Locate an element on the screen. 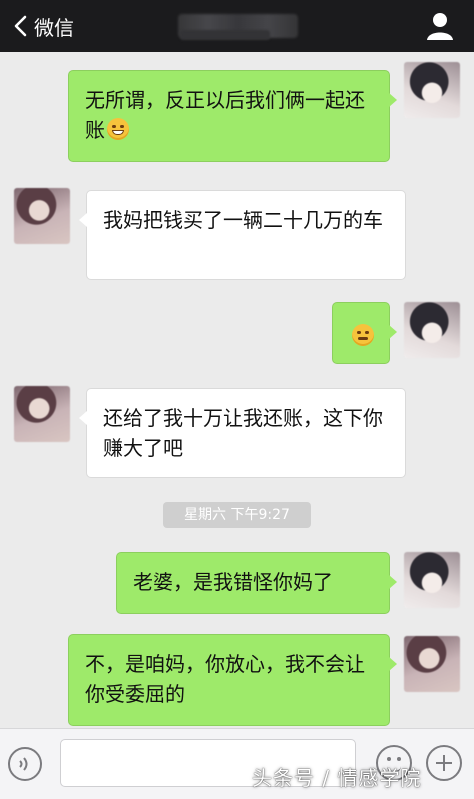 This screenshot has height=799, width=474. watermark: 头条号 / 情感学院 is located at coordinates (337, 778).